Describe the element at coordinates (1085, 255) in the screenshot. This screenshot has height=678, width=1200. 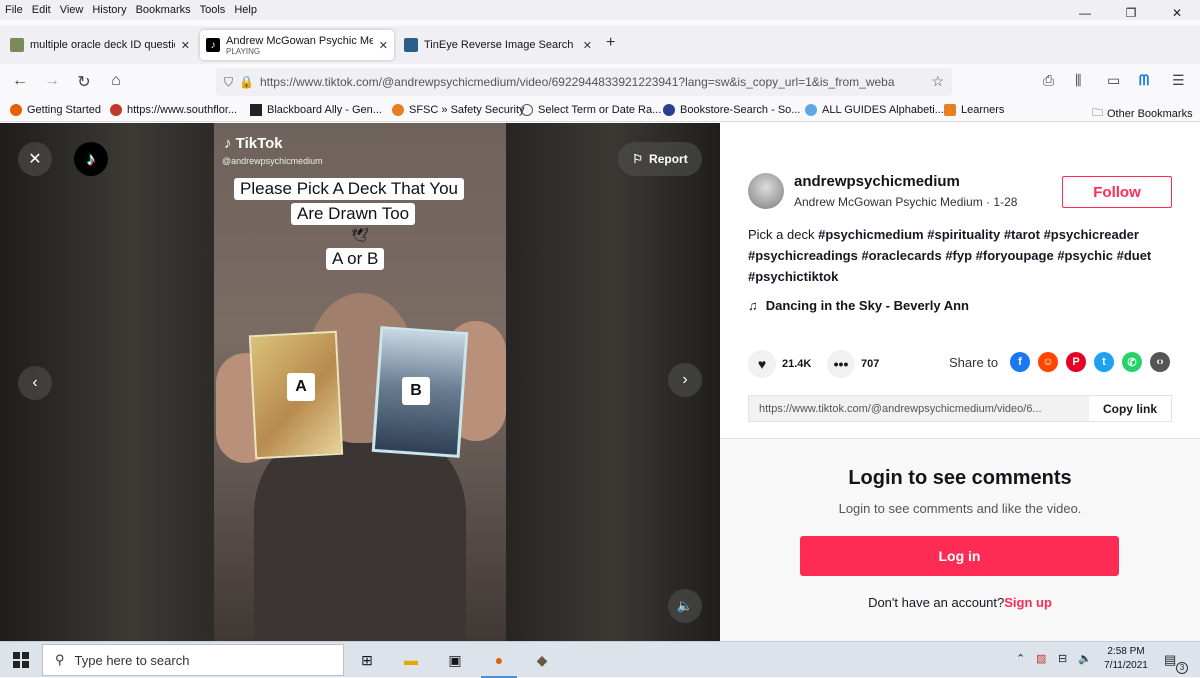
I see `hashtag: #psychic` at that location.